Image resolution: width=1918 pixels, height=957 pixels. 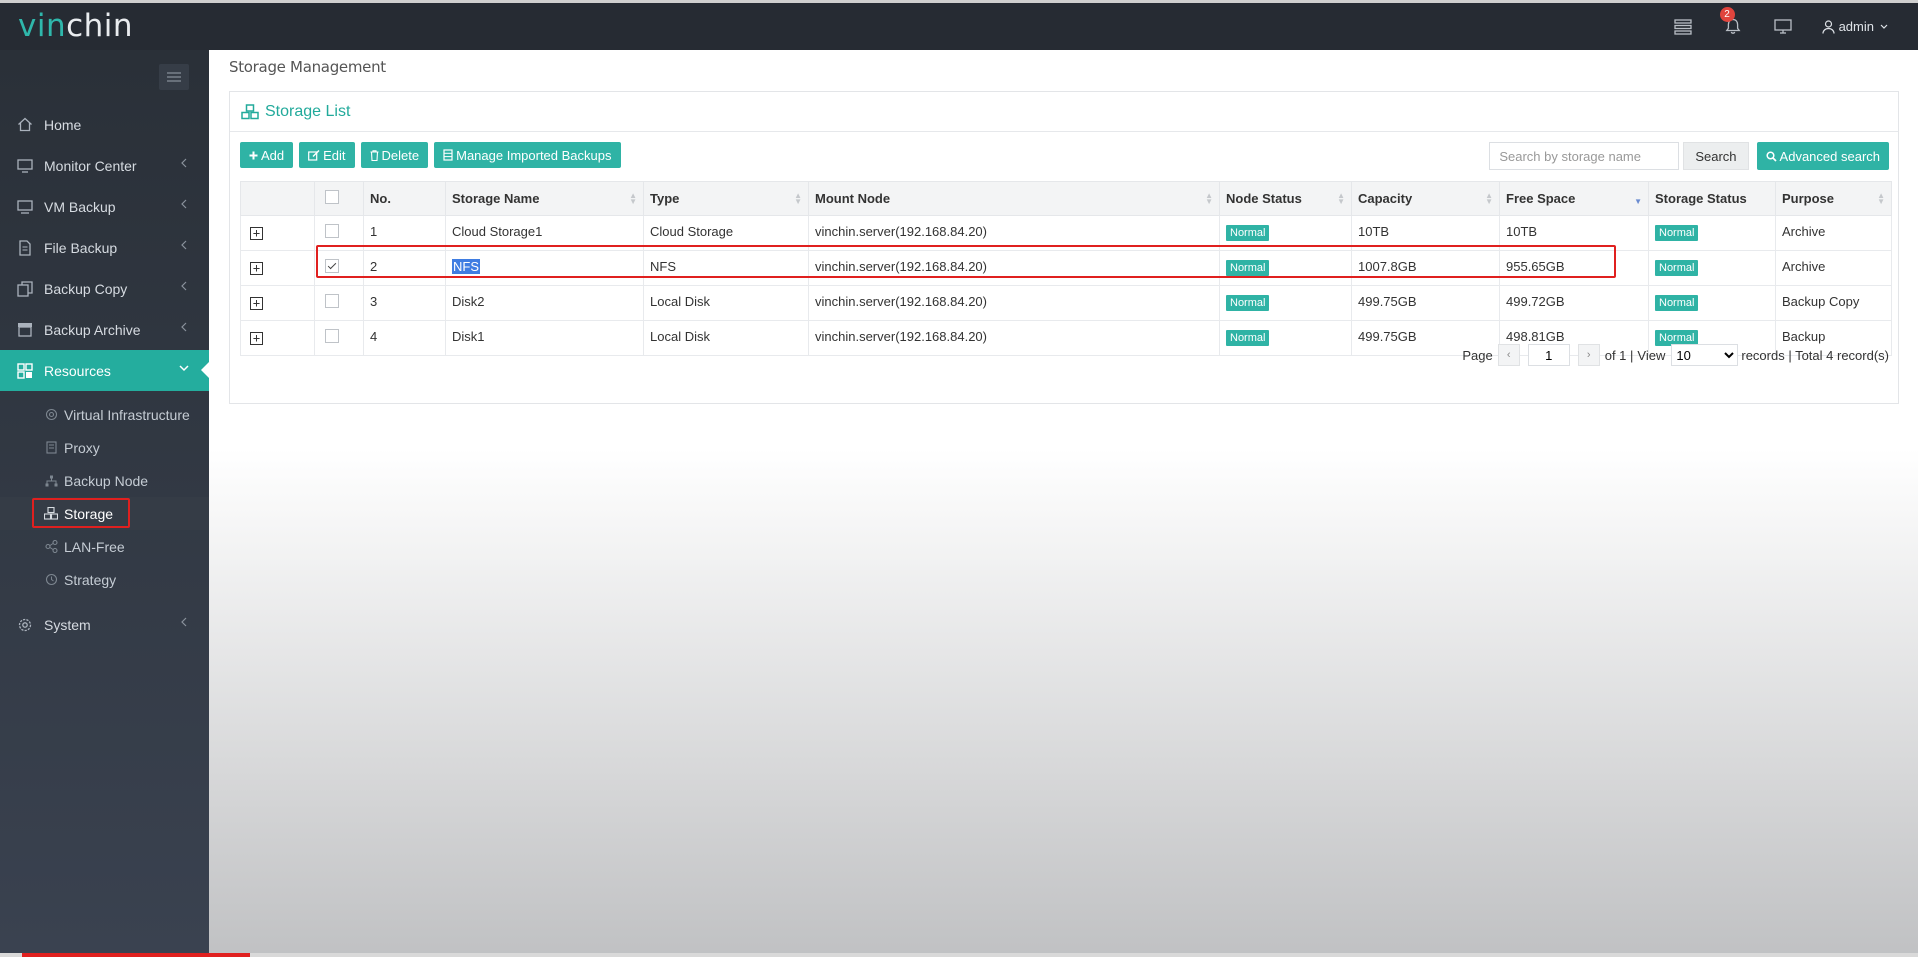 I want to click on sidebar-item-virtual-infrastructure: Virtual Infrastructure, so click(x=104, y=414).